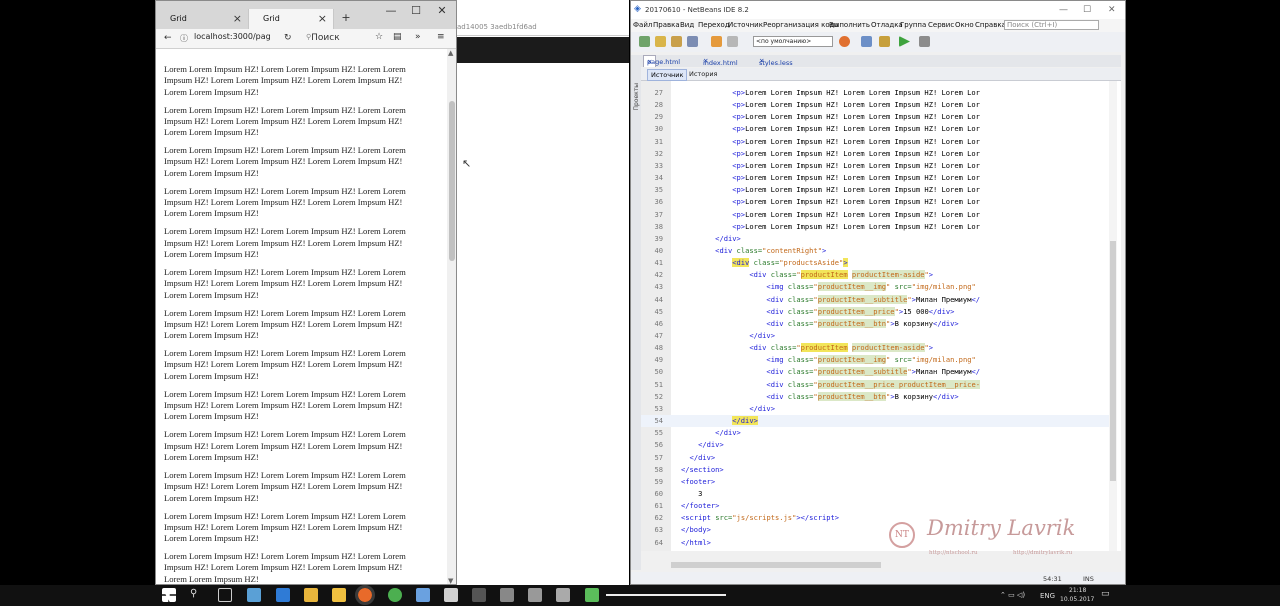 The height and width of the screenshot is (606, 1280). What do you see at coordinates (878, 494) in the screenshot?
I see `code-line: 60 3` at bounding box center [878, 494].